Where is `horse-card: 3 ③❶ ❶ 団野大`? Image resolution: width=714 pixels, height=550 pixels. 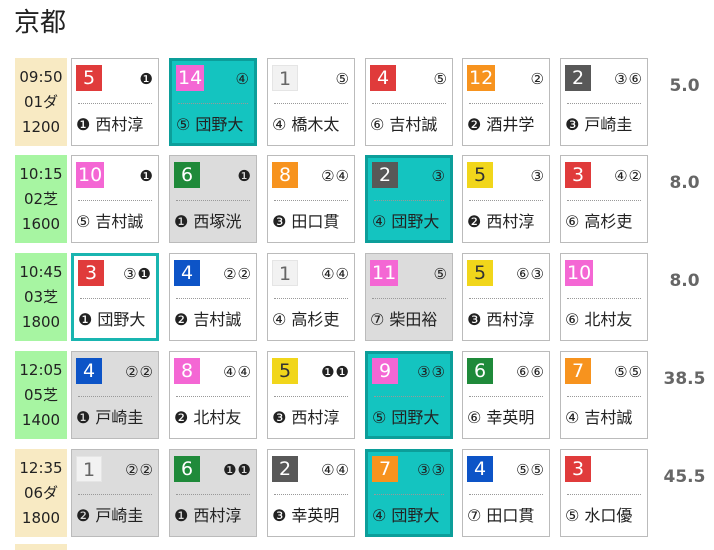
horse-card: 3 ③❶ ❶ 団野大 is located at coordinates (115, 297).